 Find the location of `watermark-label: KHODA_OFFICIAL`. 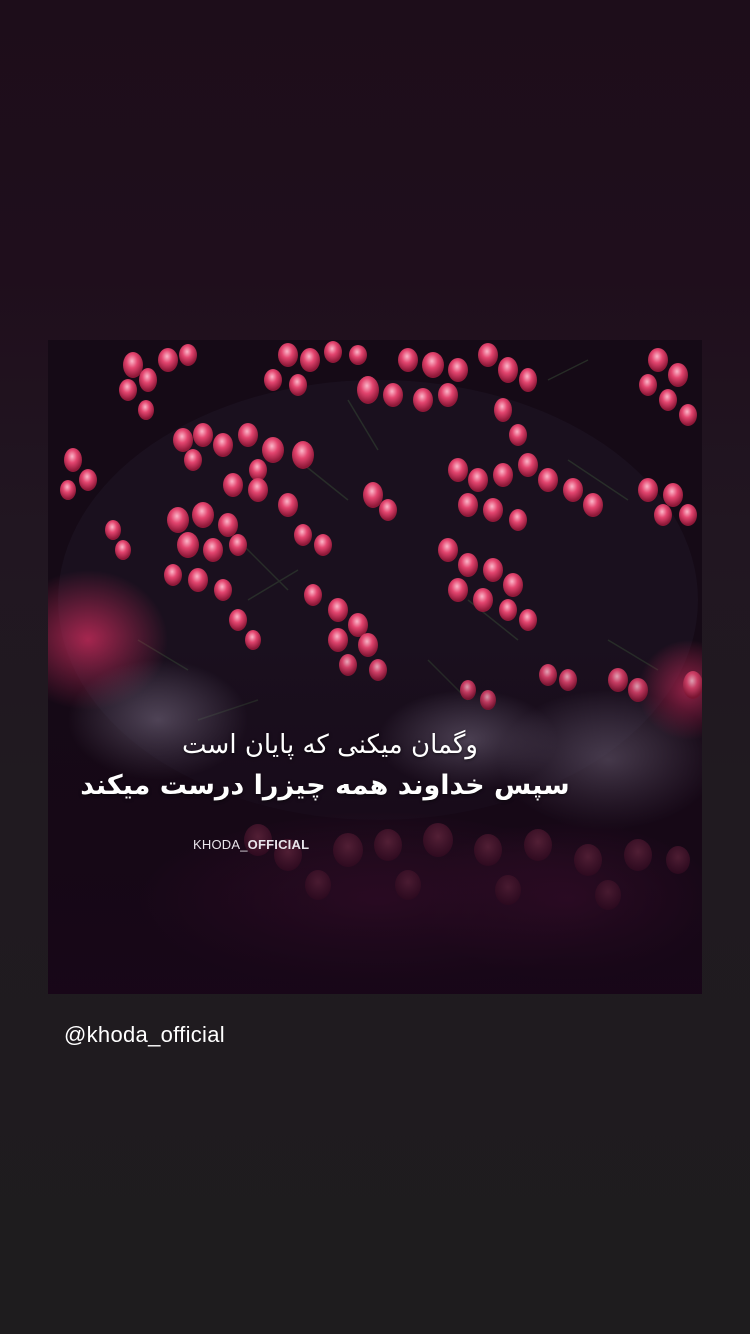

watermark-label: KHODA_OFFICIAL is located at coordinates (251, 844).